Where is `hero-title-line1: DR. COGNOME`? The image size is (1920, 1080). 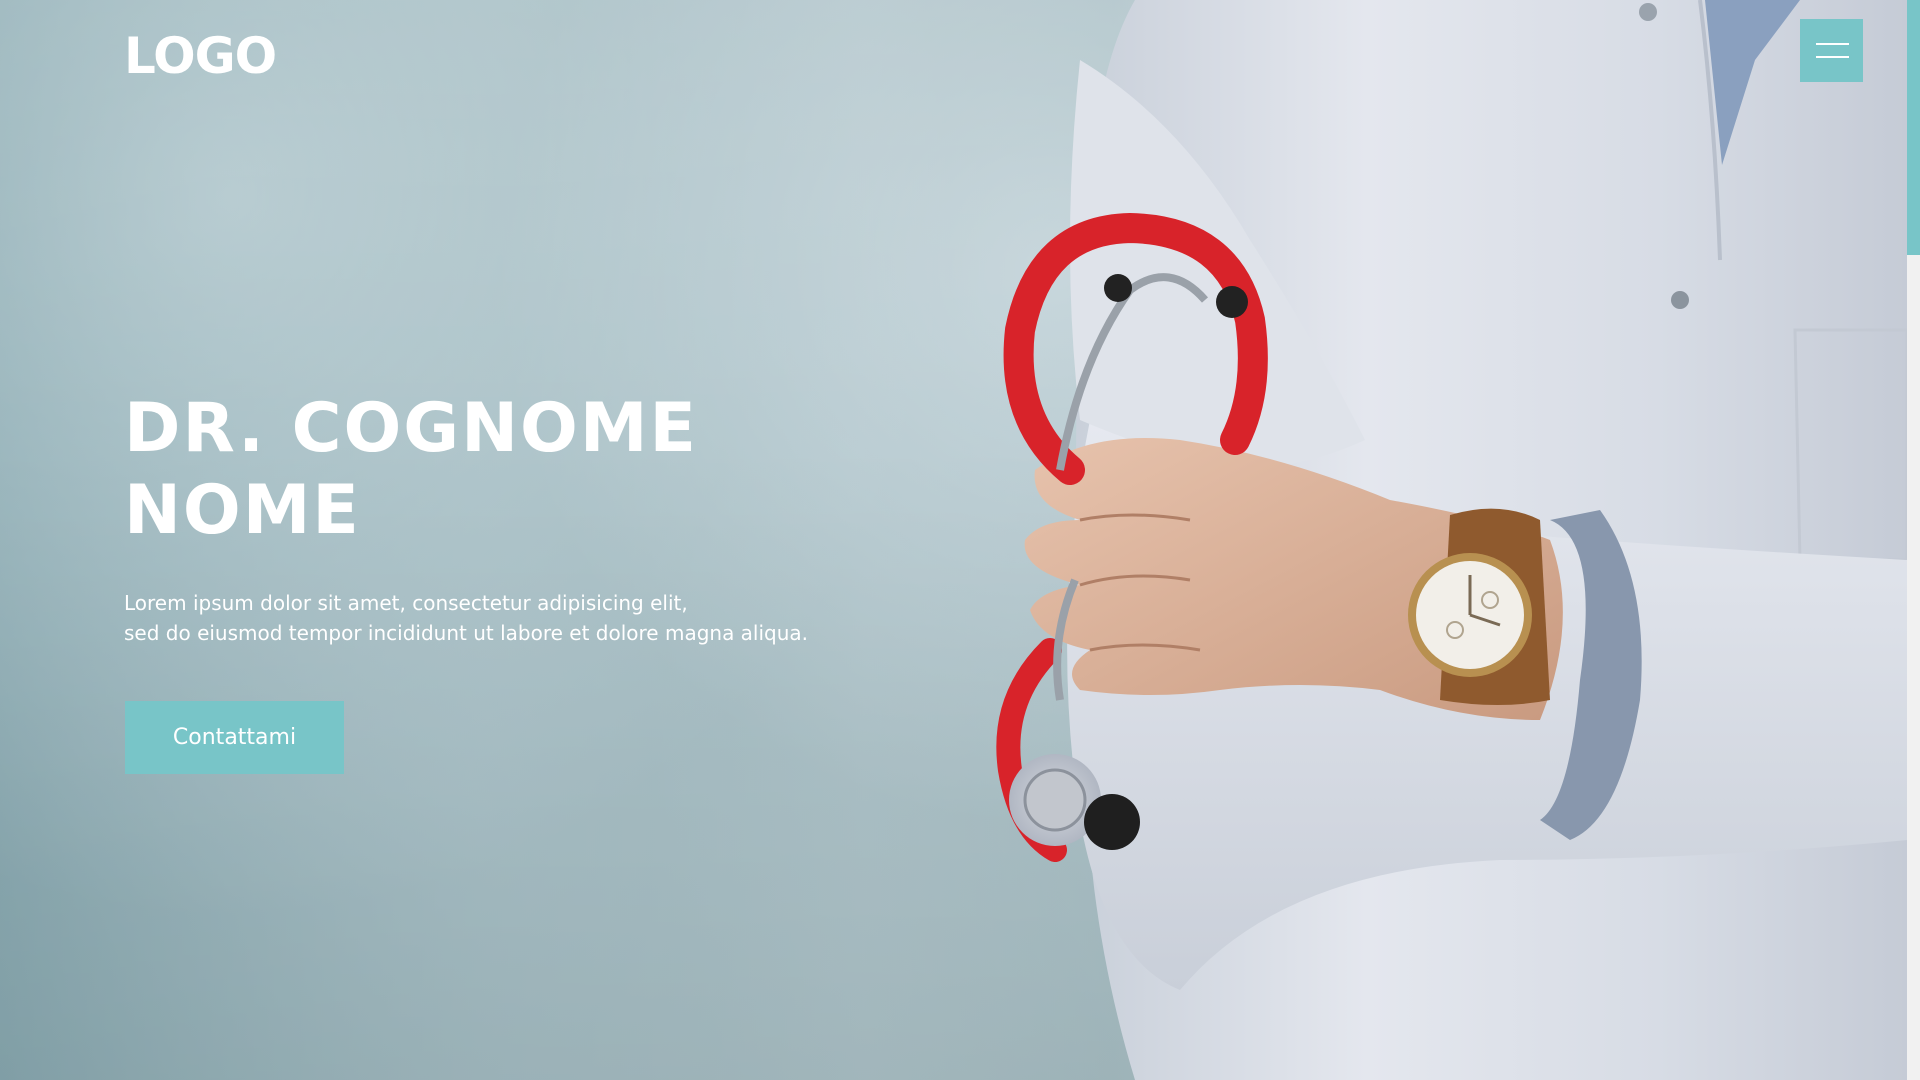 hero-title-line1: DR. COGNOME is located at coordinates (411, 428).